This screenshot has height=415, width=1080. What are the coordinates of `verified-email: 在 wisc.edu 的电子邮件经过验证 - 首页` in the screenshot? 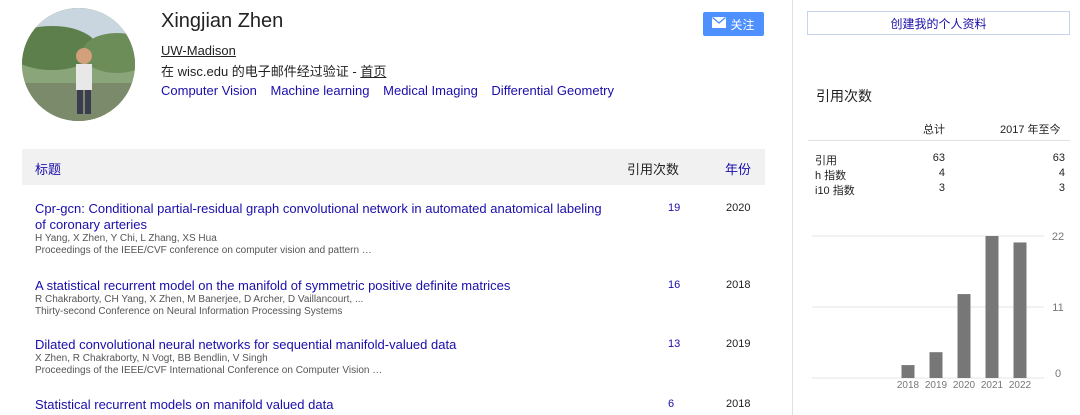 It's located at (273, 70).